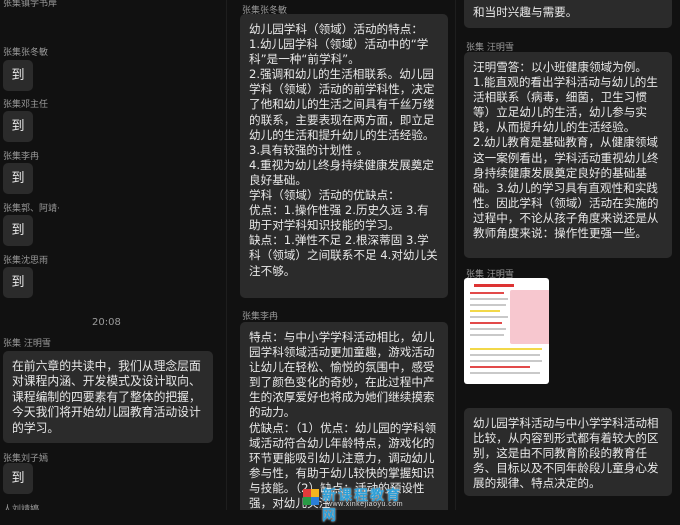 This screenshot has width=680, height=525. I want to click on sender-name: 张集 汪明雪, so click(27, 344).